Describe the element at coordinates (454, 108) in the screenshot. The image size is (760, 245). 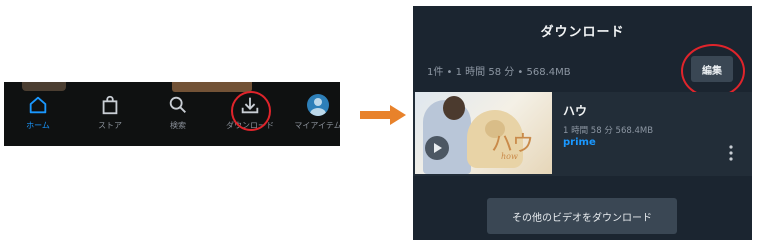
I see `thumbnail-person-head` at that location.